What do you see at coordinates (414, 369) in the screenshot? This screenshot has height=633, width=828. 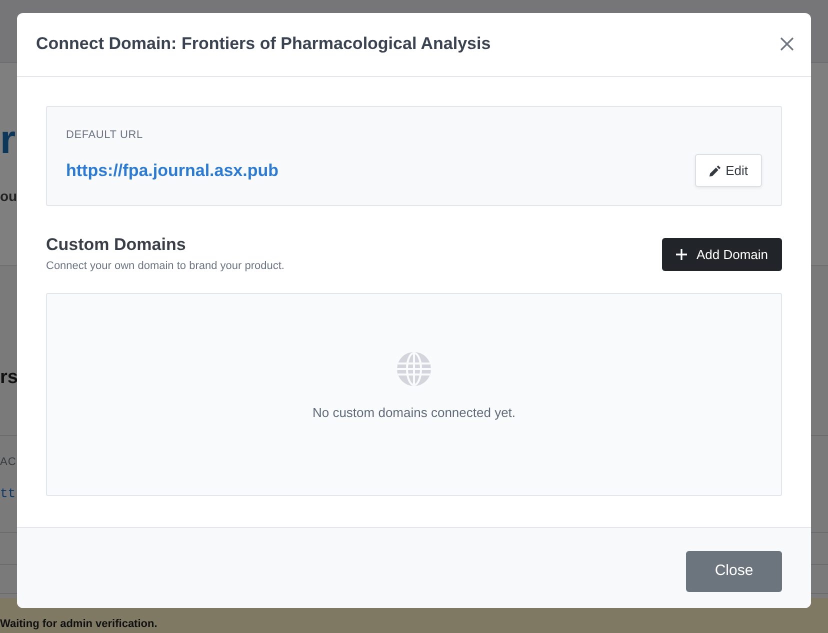 I see `globe-icon` at bounding box center [414, 369].